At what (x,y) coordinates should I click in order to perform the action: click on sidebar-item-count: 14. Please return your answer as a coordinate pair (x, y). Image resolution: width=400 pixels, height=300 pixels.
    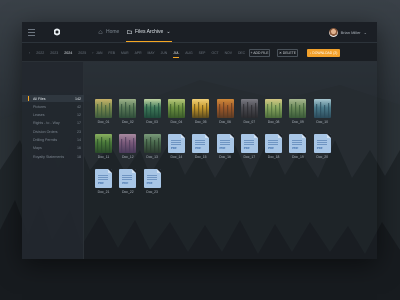
    Looking at the image, I should click on (79, 140).